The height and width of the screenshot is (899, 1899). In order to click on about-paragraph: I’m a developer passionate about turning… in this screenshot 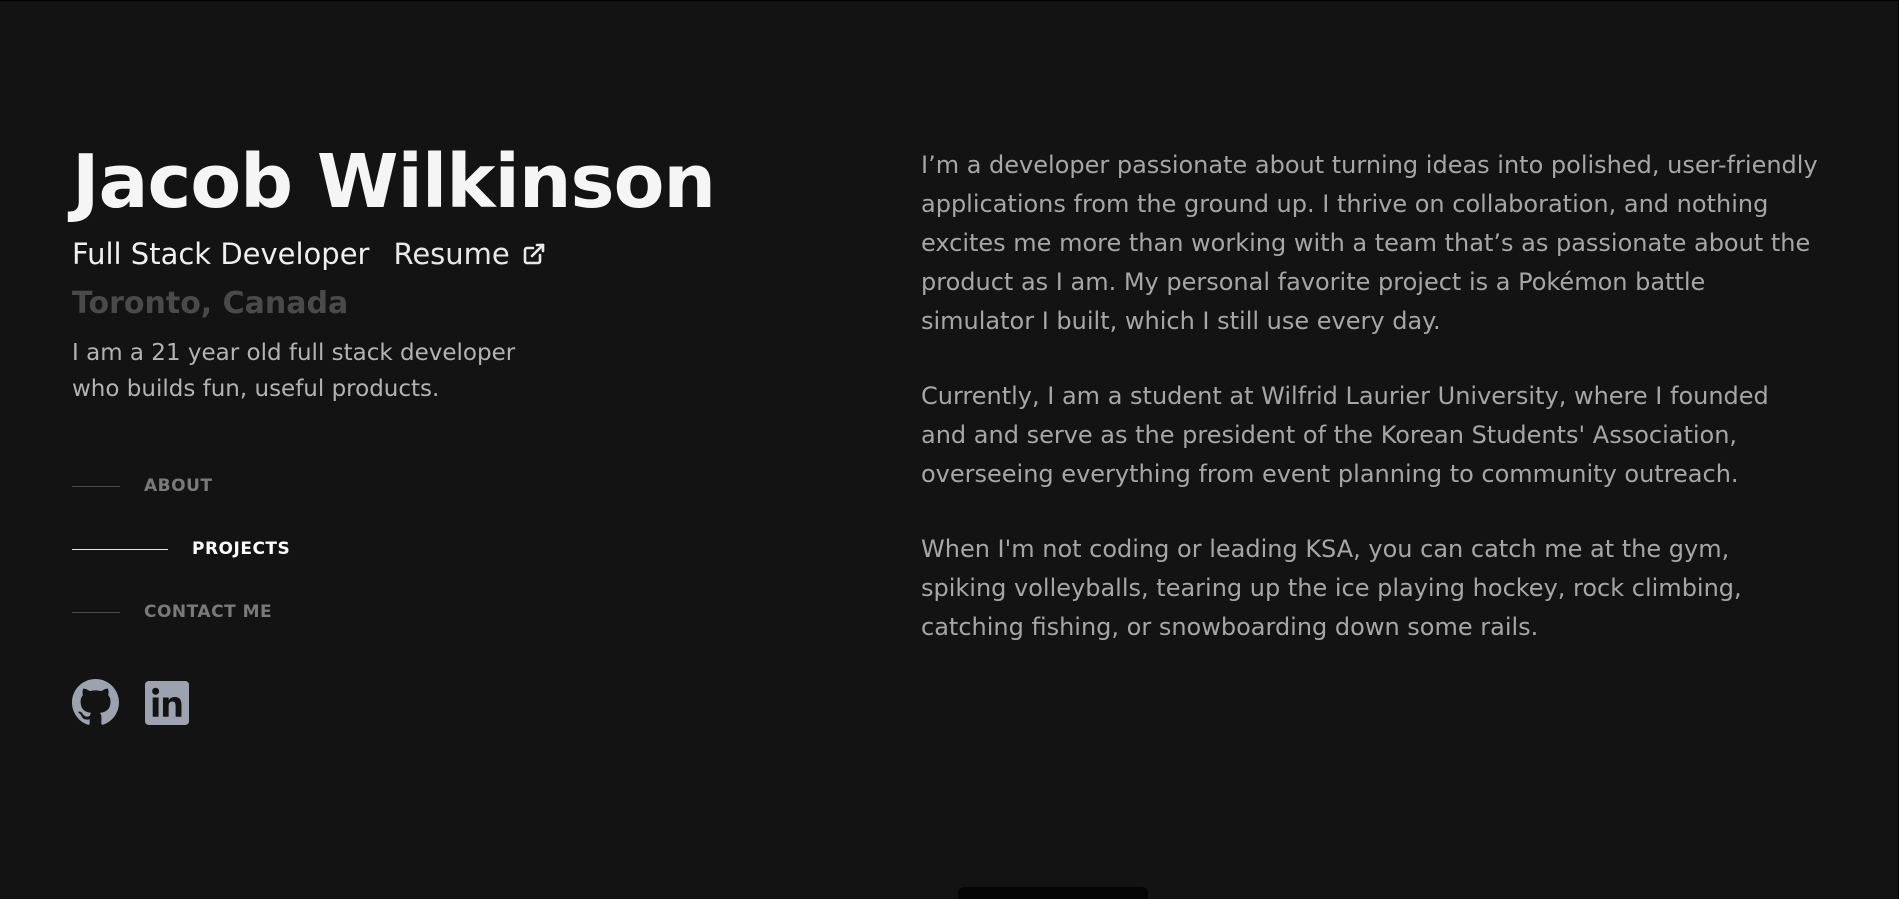, I will do `click(1369, 243)`.